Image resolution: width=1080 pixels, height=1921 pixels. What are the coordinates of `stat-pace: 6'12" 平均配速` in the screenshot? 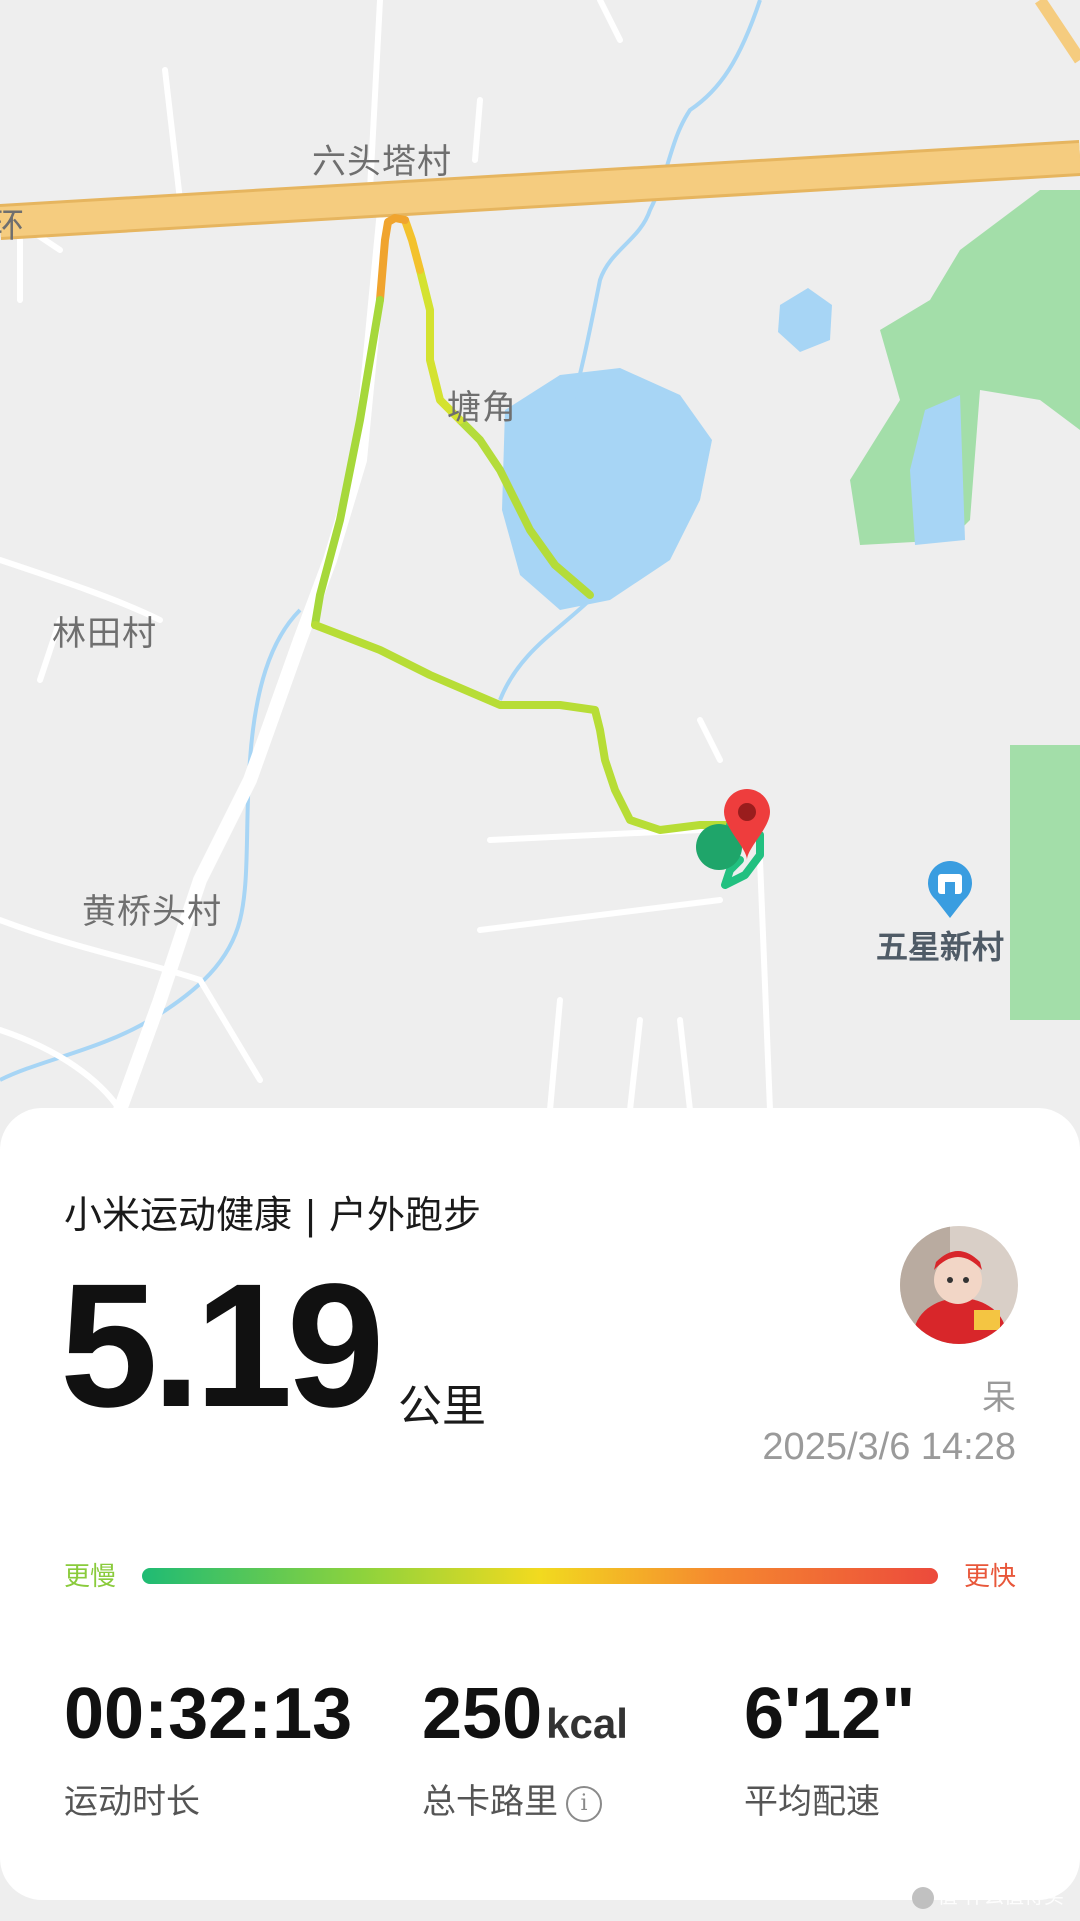 It's located at (829, 1750).